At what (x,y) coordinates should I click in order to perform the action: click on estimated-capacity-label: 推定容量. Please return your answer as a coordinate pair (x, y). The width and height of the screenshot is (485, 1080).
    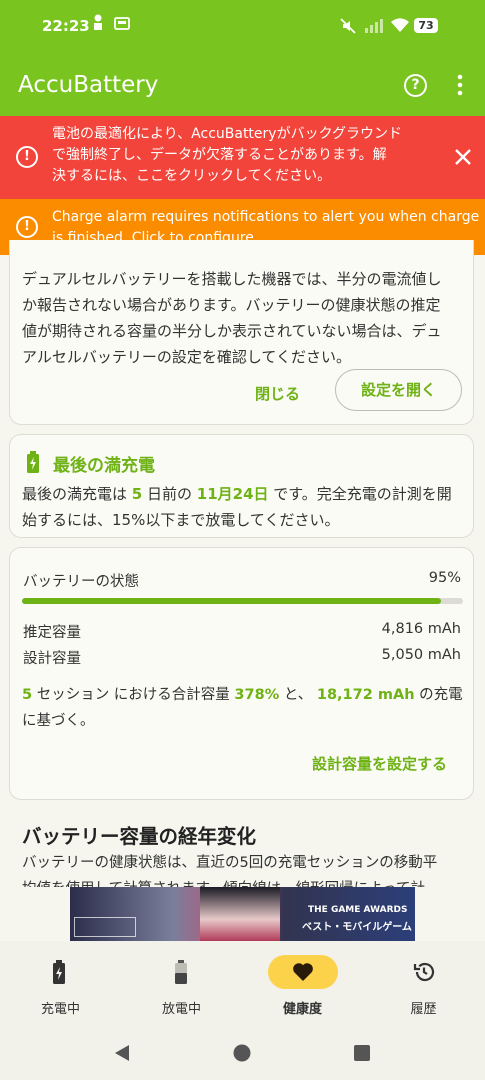
    Looking at the image, I should click on (52, 633).